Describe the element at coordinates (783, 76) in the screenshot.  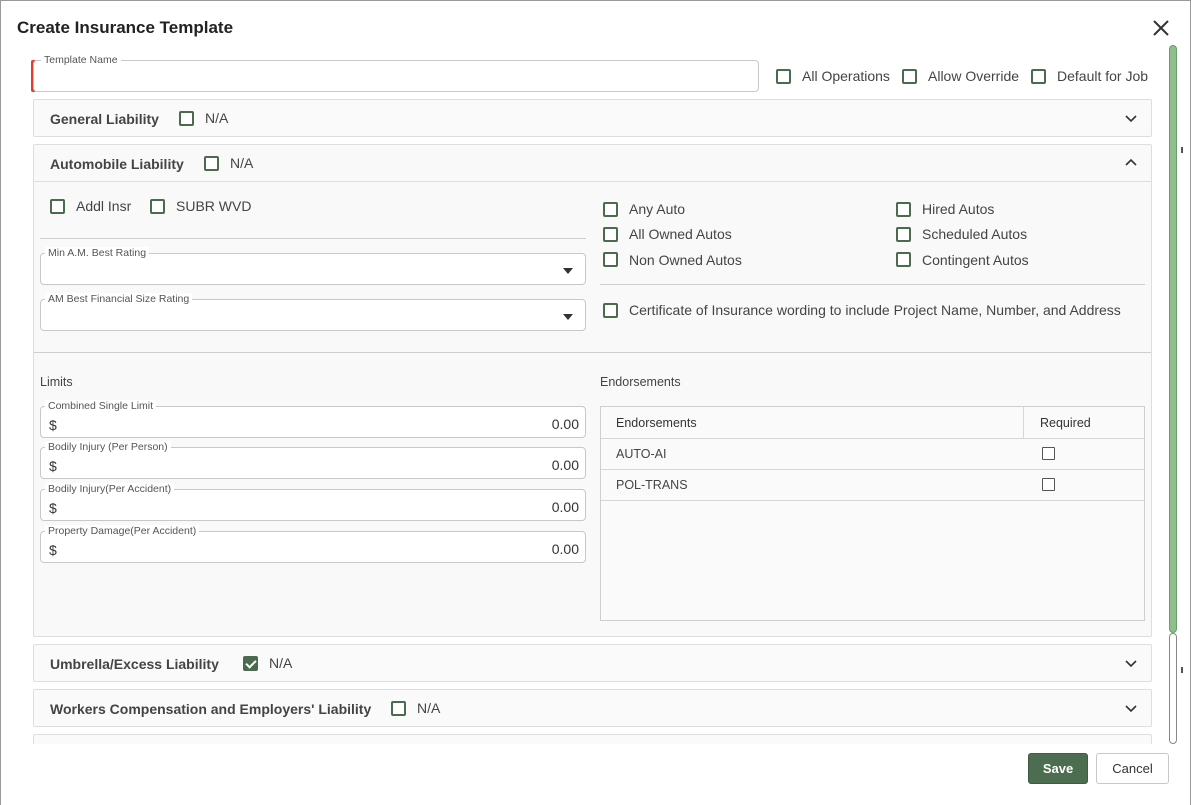
I see `all-operations-checkbox` at that location.